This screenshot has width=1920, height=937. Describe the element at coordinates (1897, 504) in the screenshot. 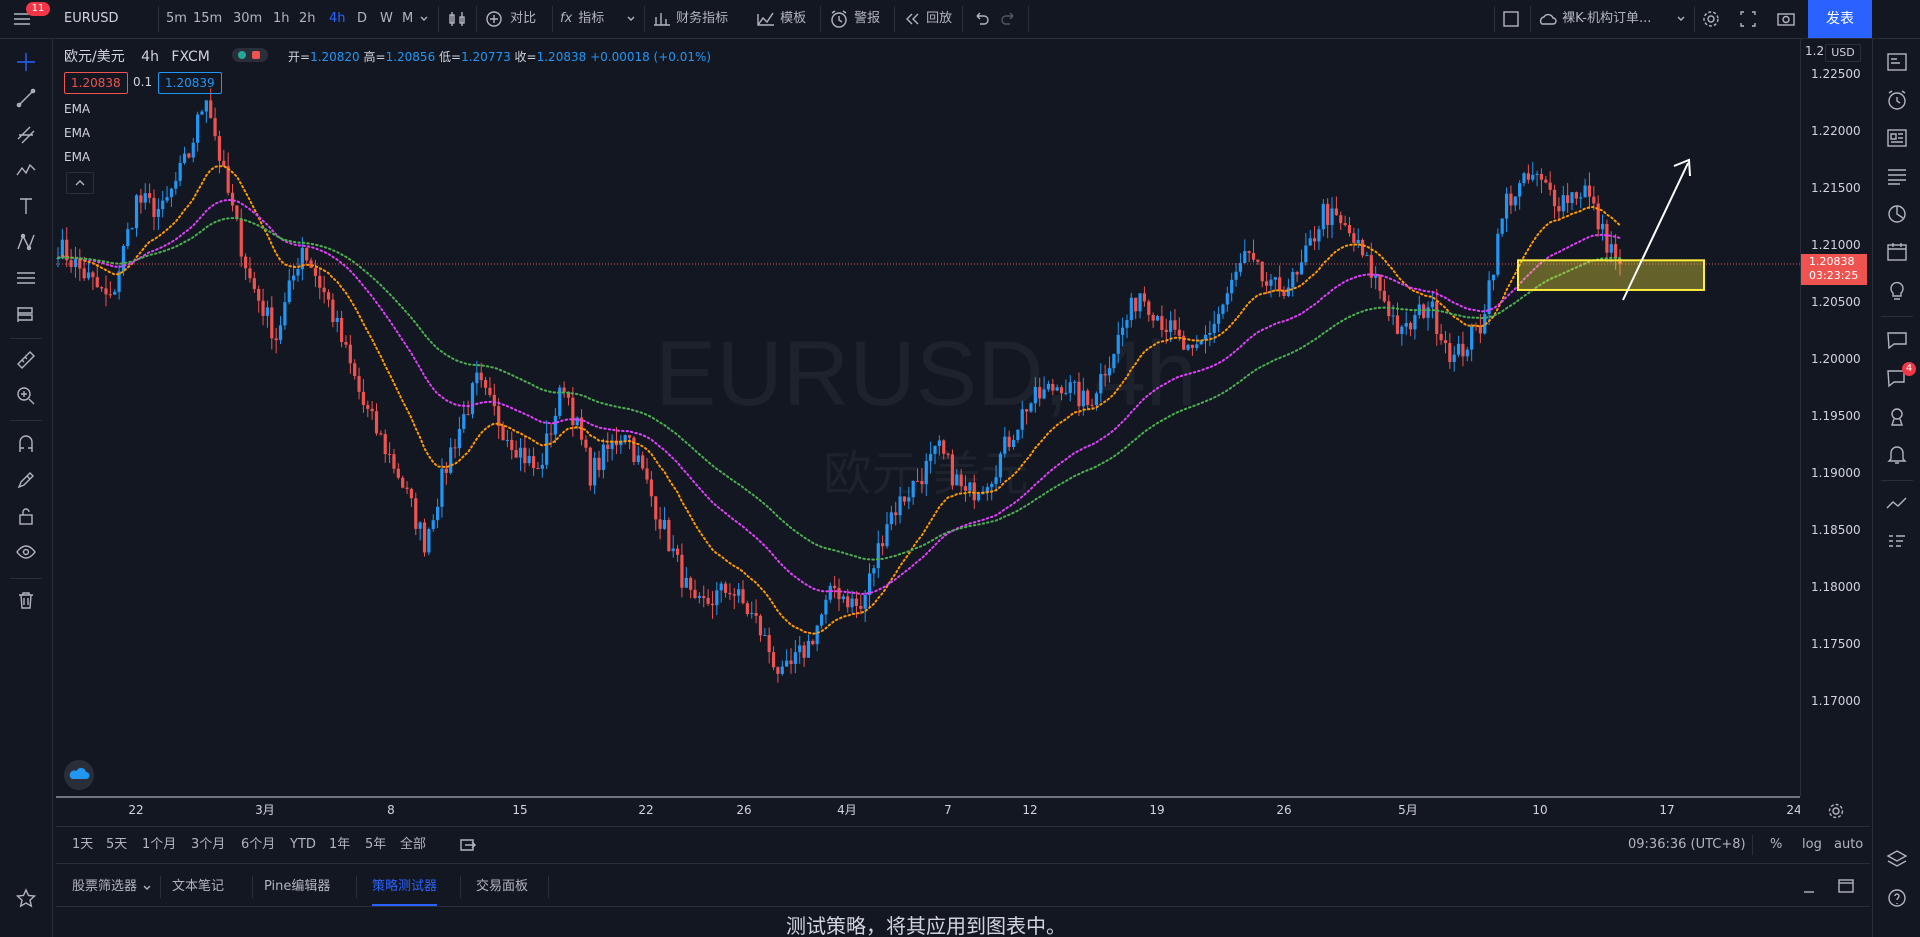

I see `trading-icon` at that location.